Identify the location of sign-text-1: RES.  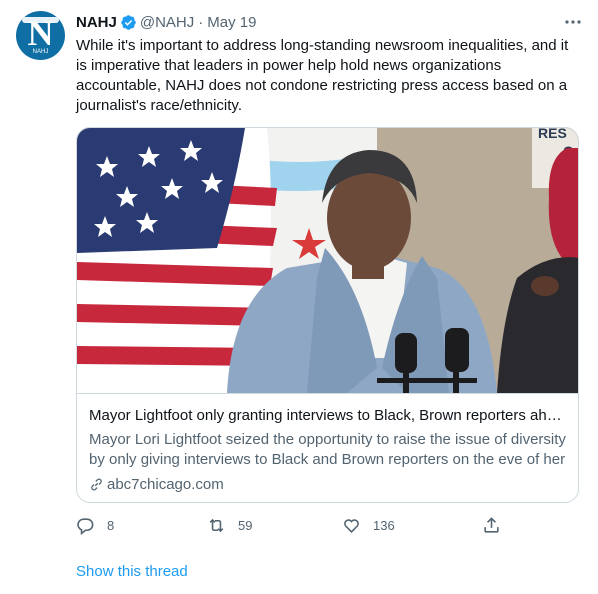
(552, 134).